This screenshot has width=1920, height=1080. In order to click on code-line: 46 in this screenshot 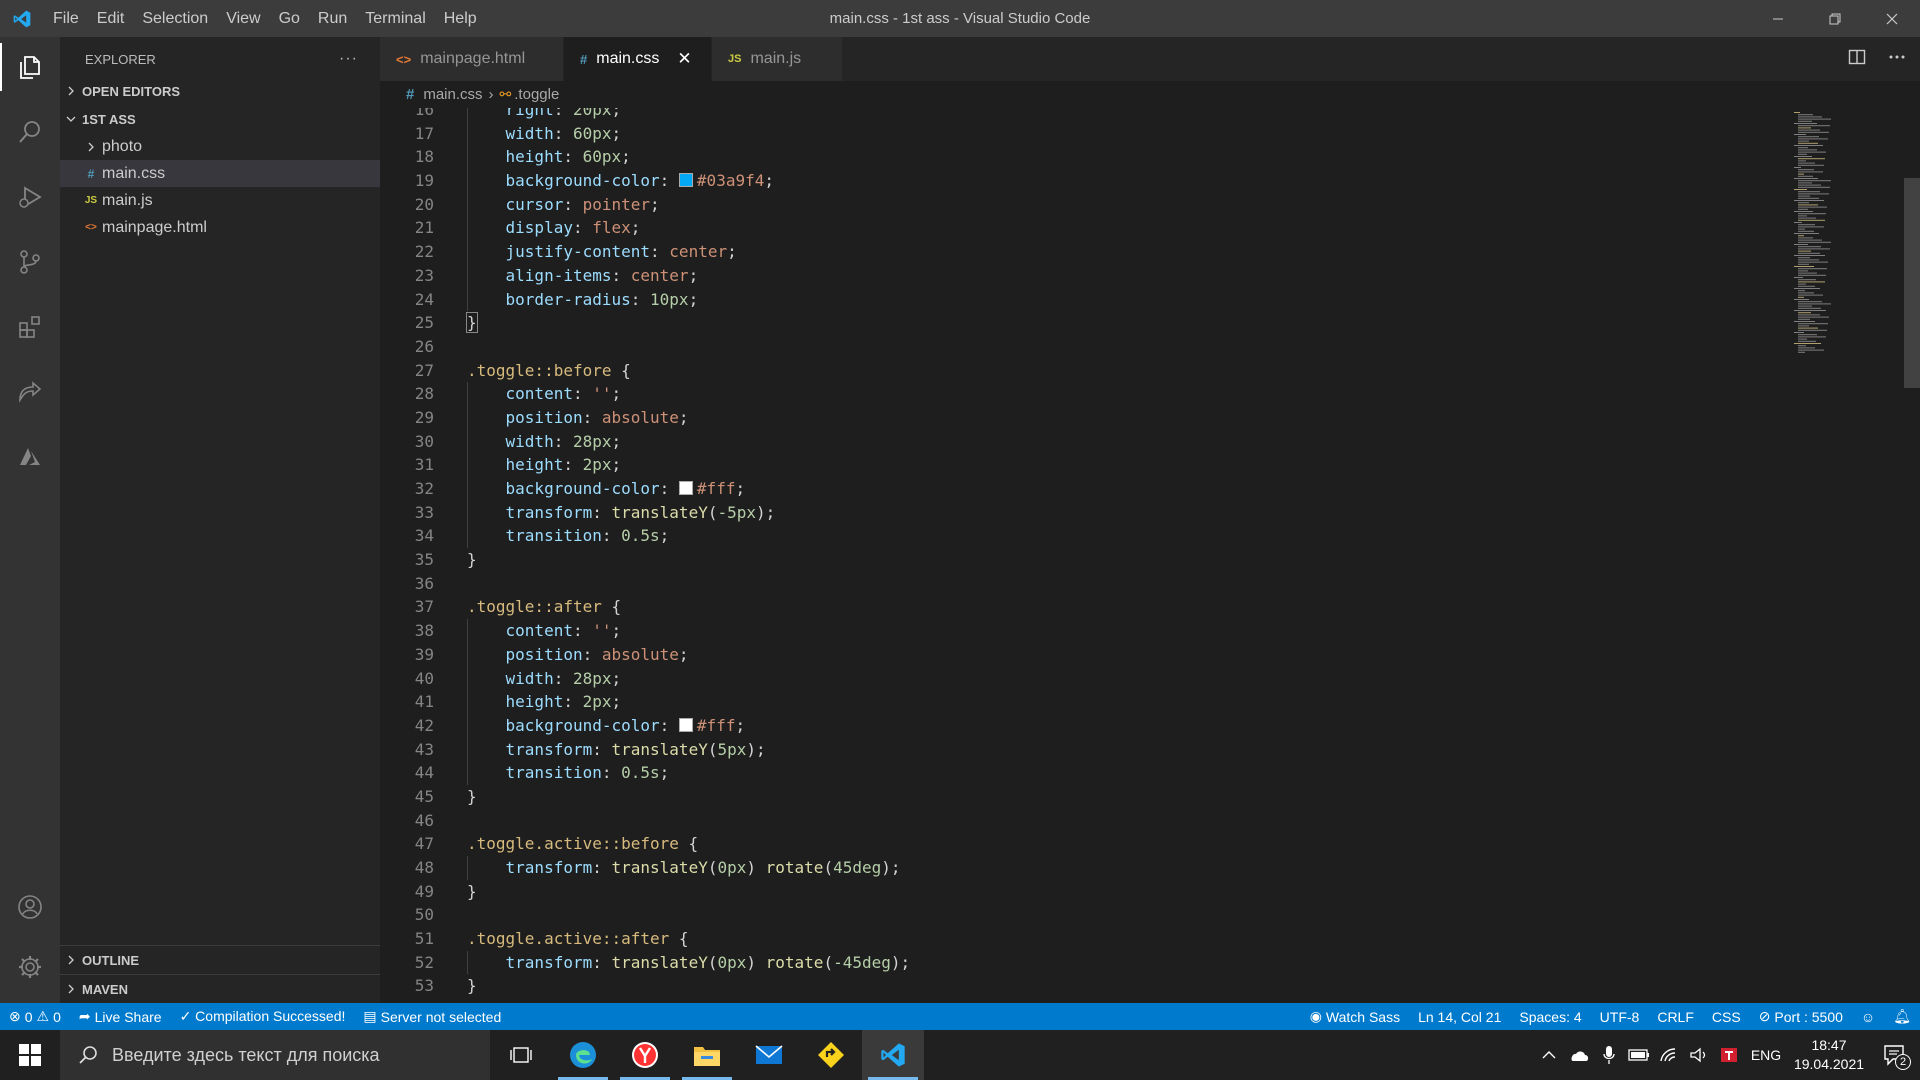, I will do `click(1082, 821)`.